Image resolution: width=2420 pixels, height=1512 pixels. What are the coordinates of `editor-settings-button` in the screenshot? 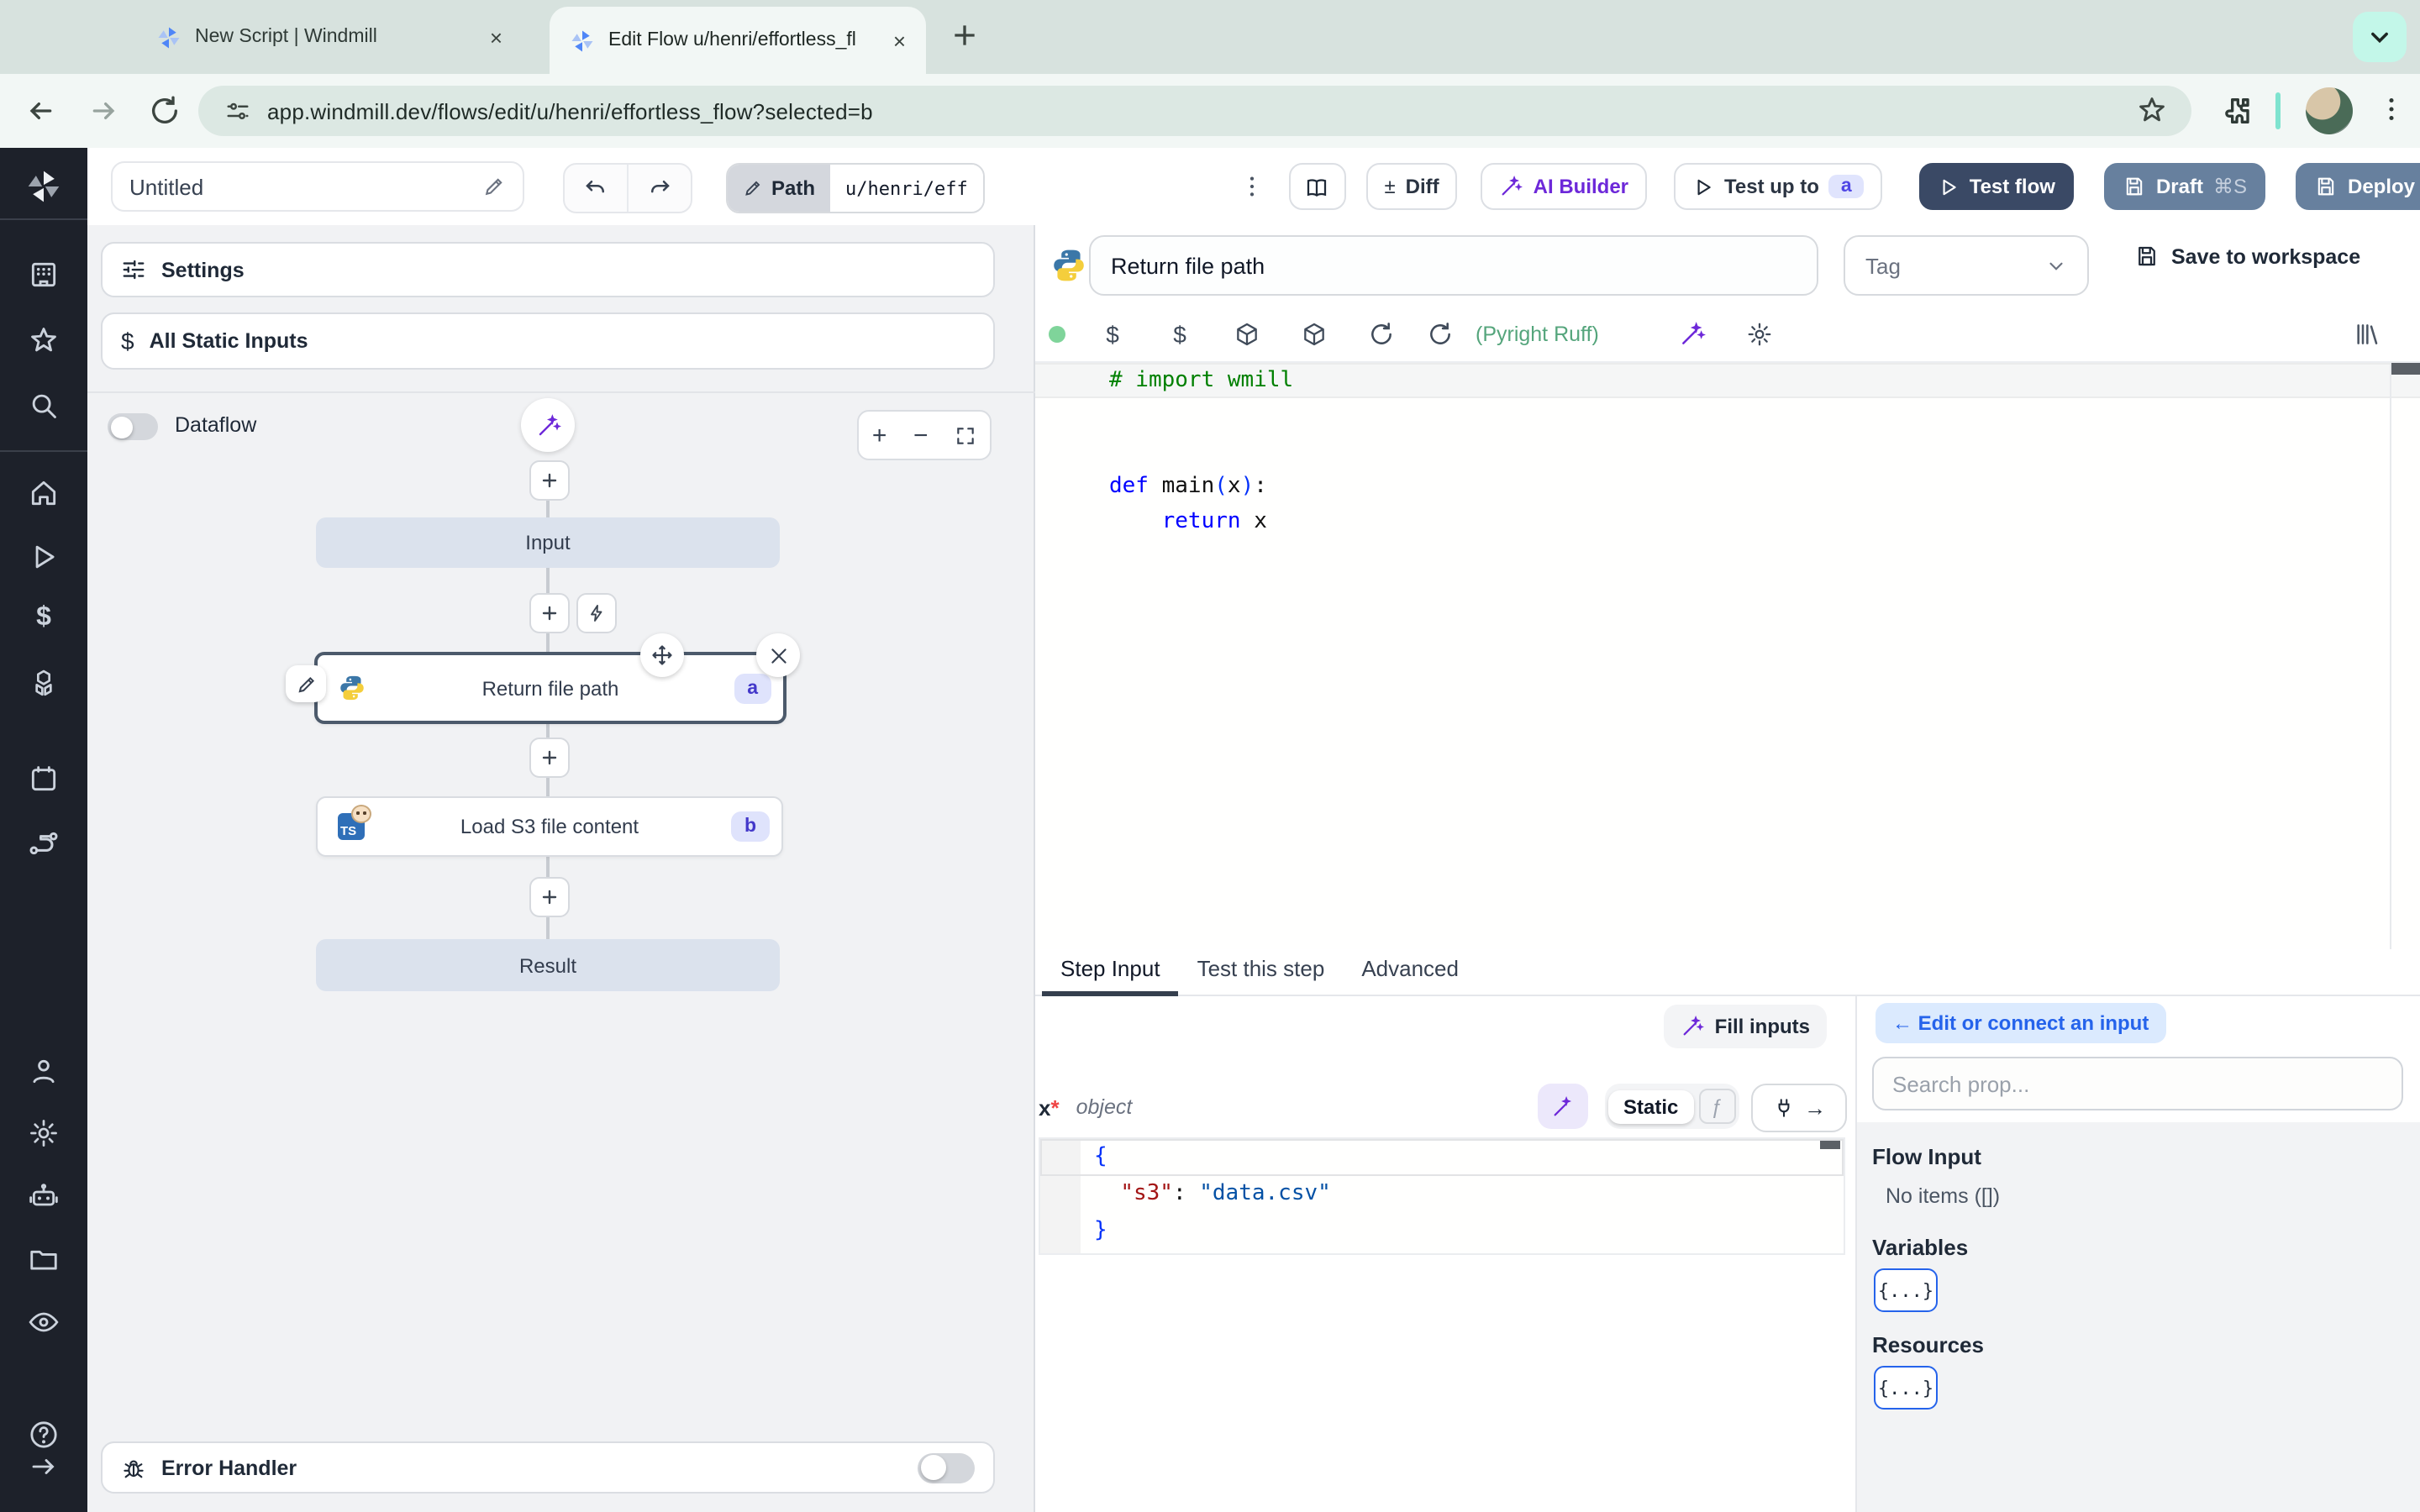 It's located at (1760, 333).